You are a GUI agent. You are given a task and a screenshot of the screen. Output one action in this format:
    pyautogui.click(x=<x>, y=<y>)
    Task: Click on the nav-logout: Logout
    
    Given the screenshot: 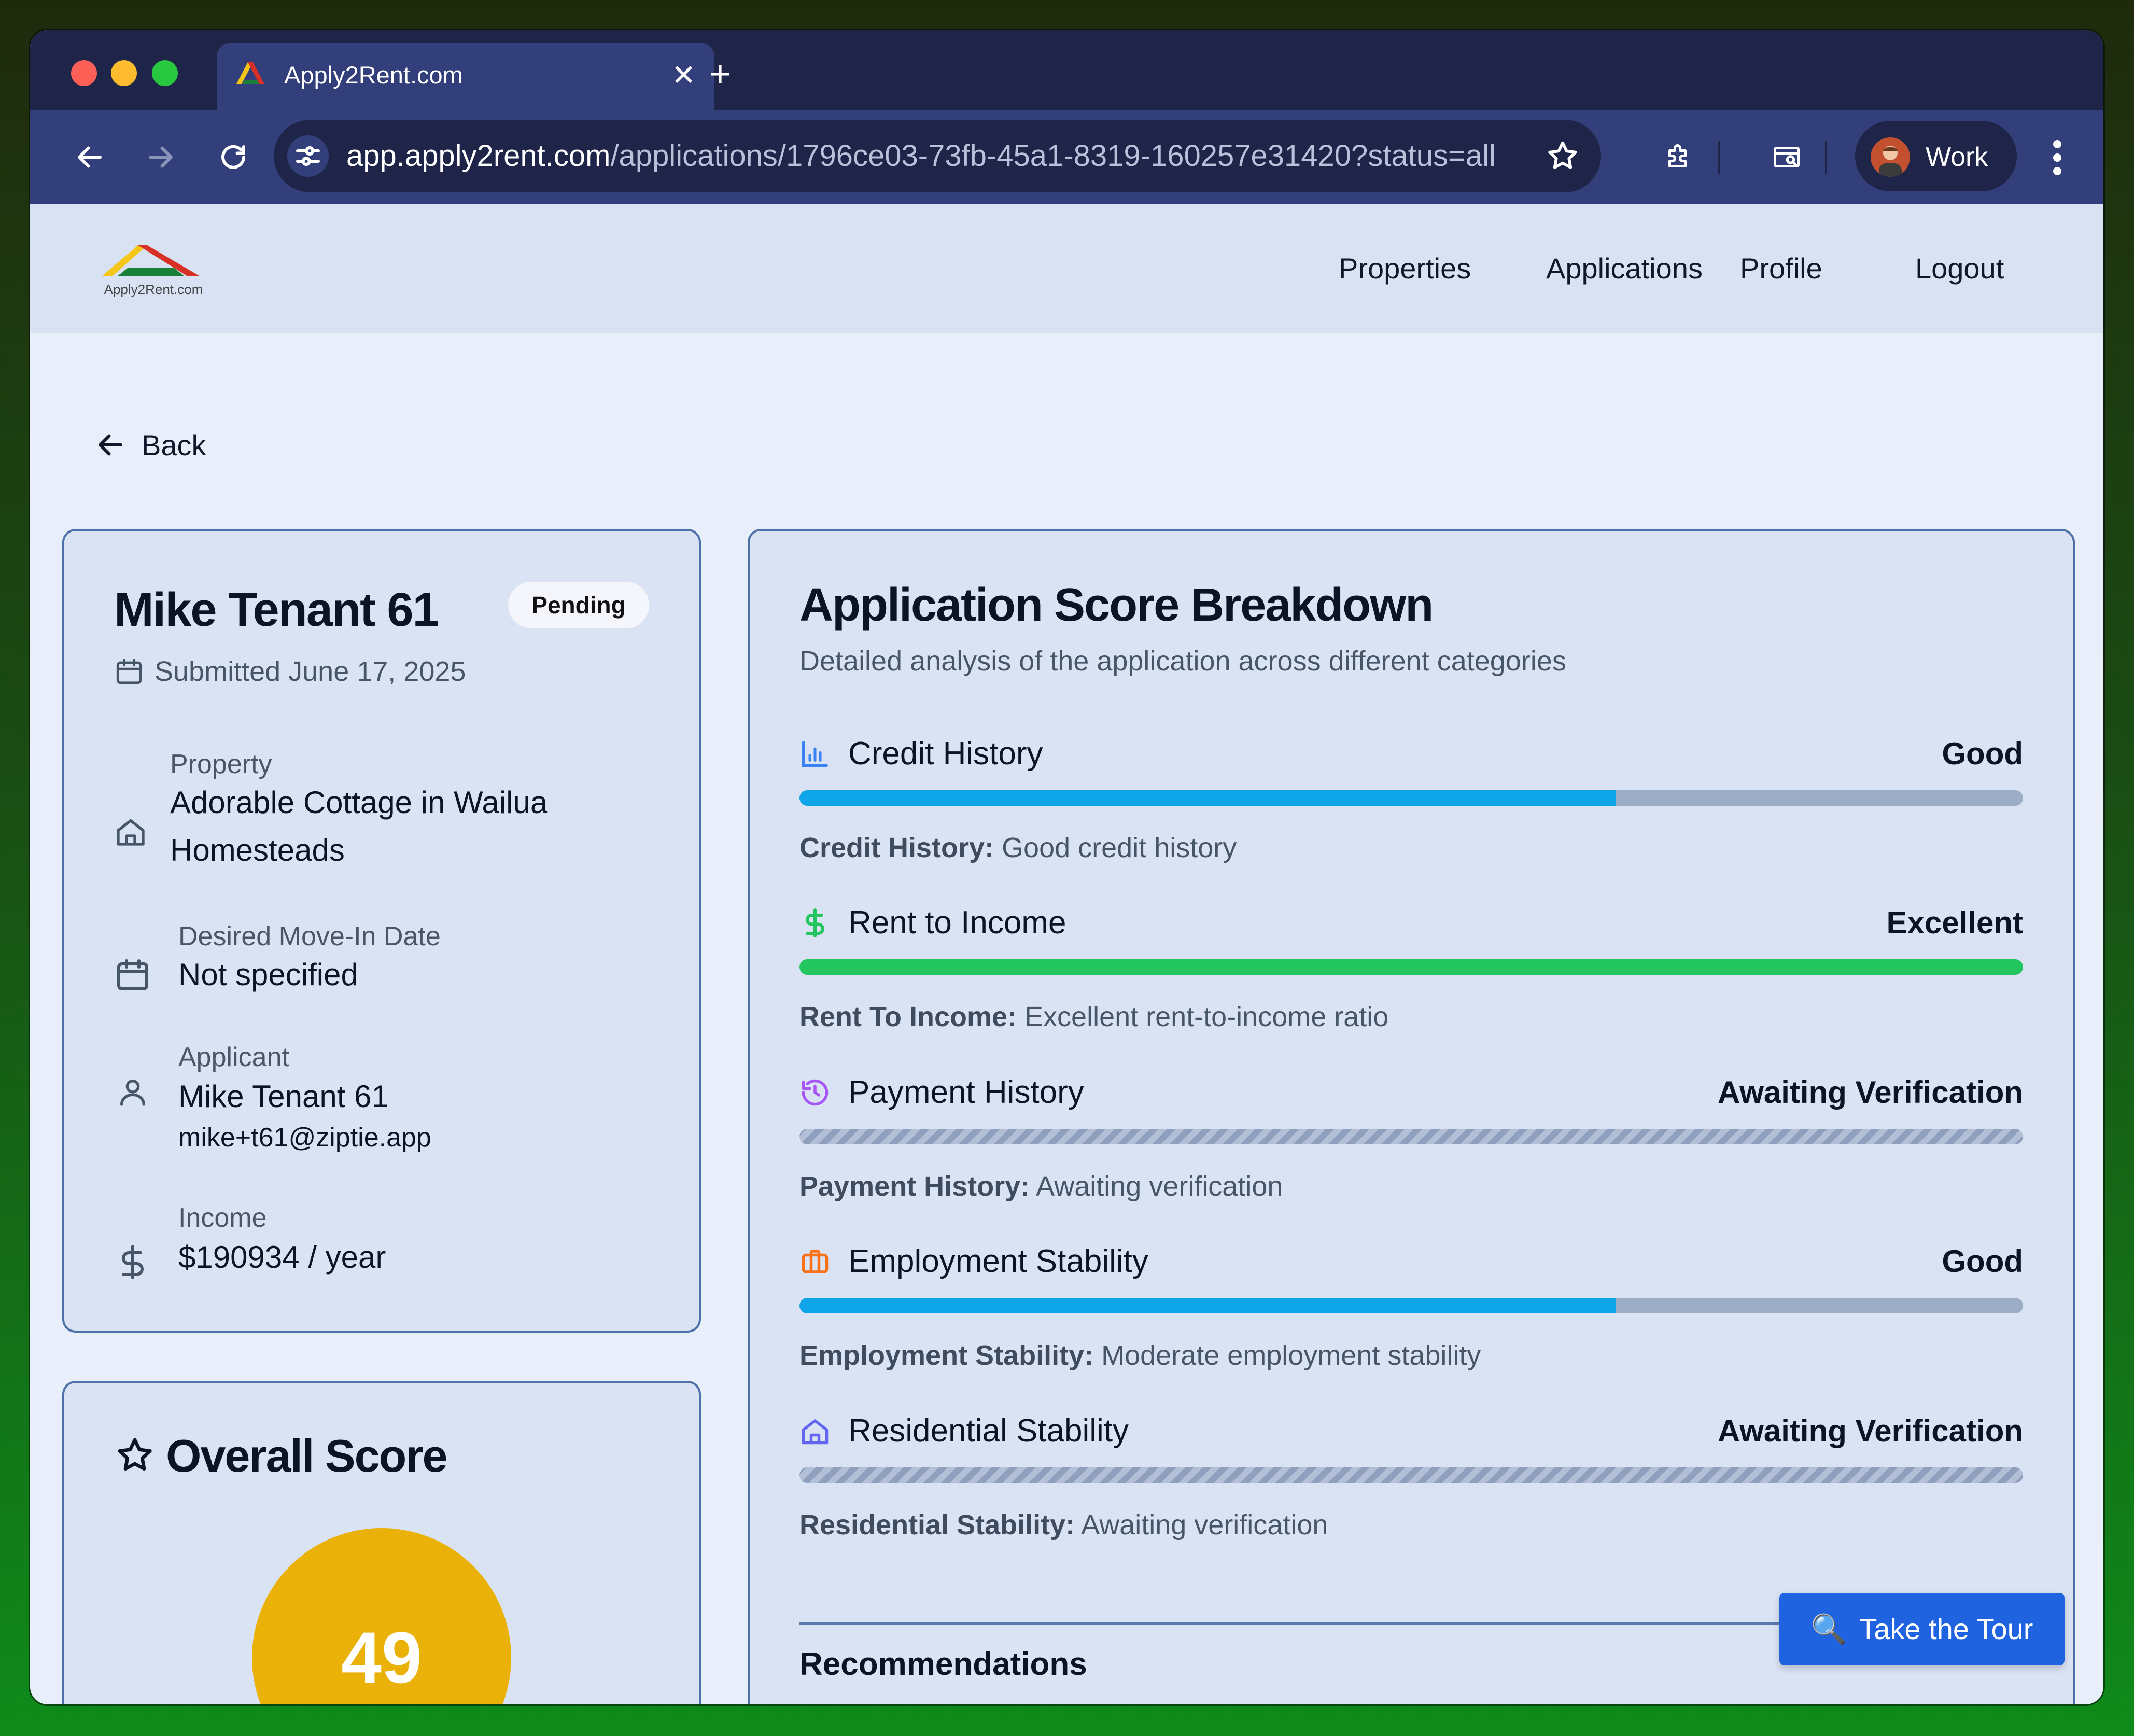 What is the action you would take?
    pyautogui.click(x=1959, y=268)
    